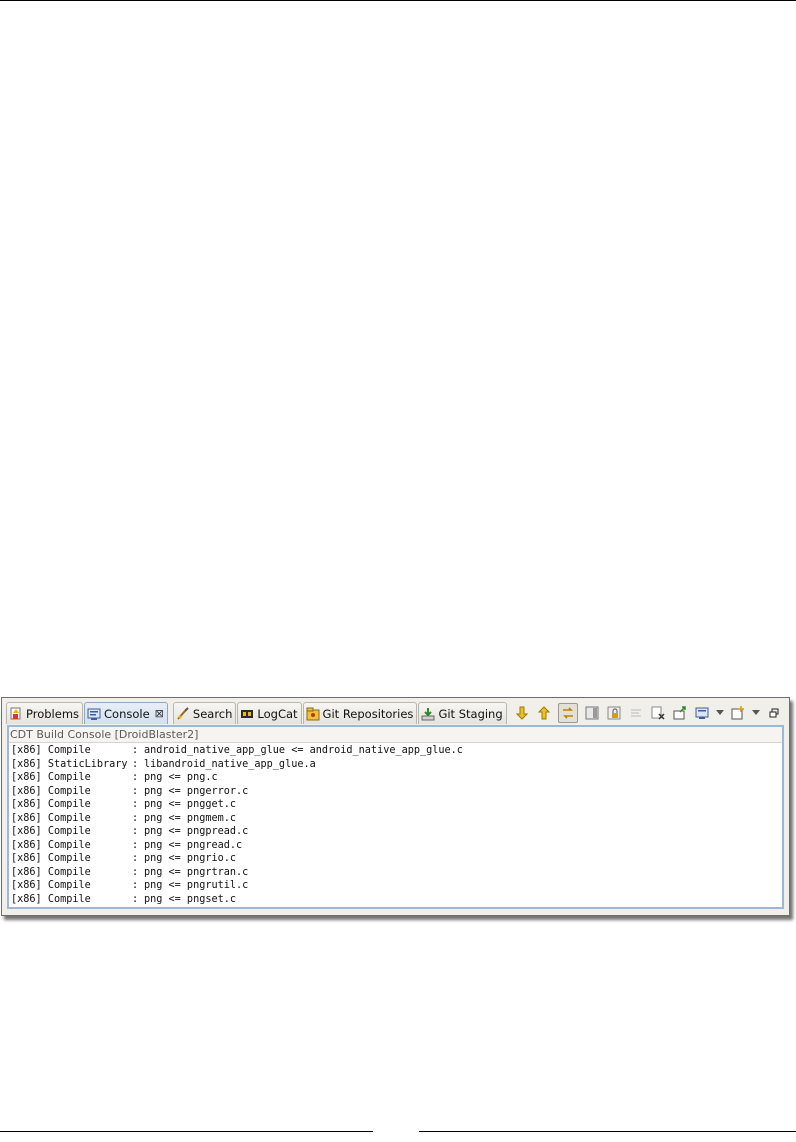  I want to click on scroll-up-icon, so click(544, 713).